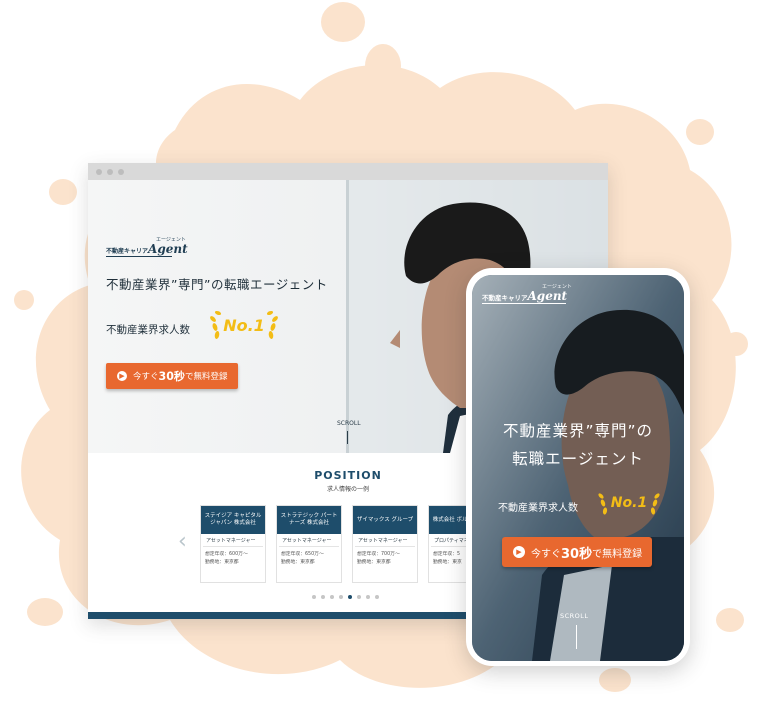  Describe the element at coordinates (348, 171) in the screenshot. I see `browser-title-bar` at that location.